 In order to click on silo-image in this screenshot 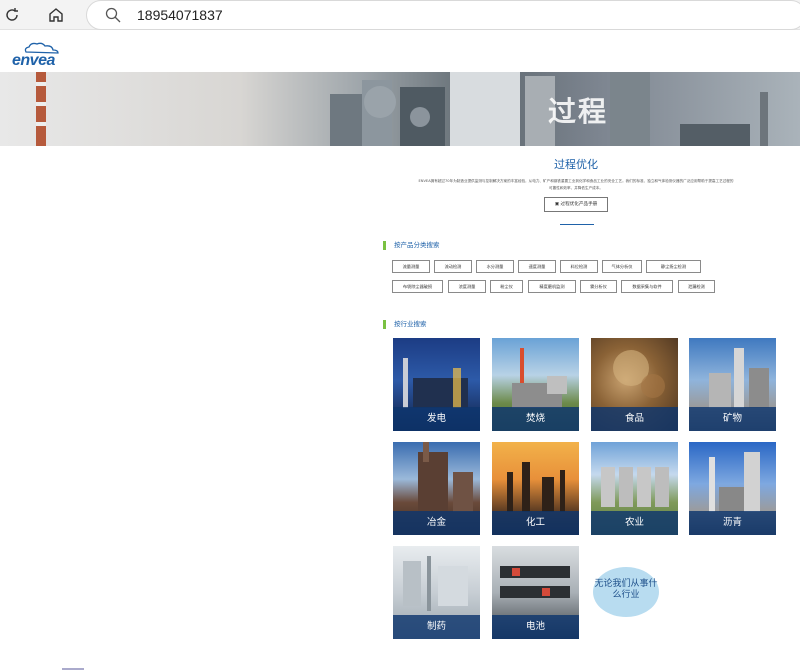, I will do `click(635, 487)`.